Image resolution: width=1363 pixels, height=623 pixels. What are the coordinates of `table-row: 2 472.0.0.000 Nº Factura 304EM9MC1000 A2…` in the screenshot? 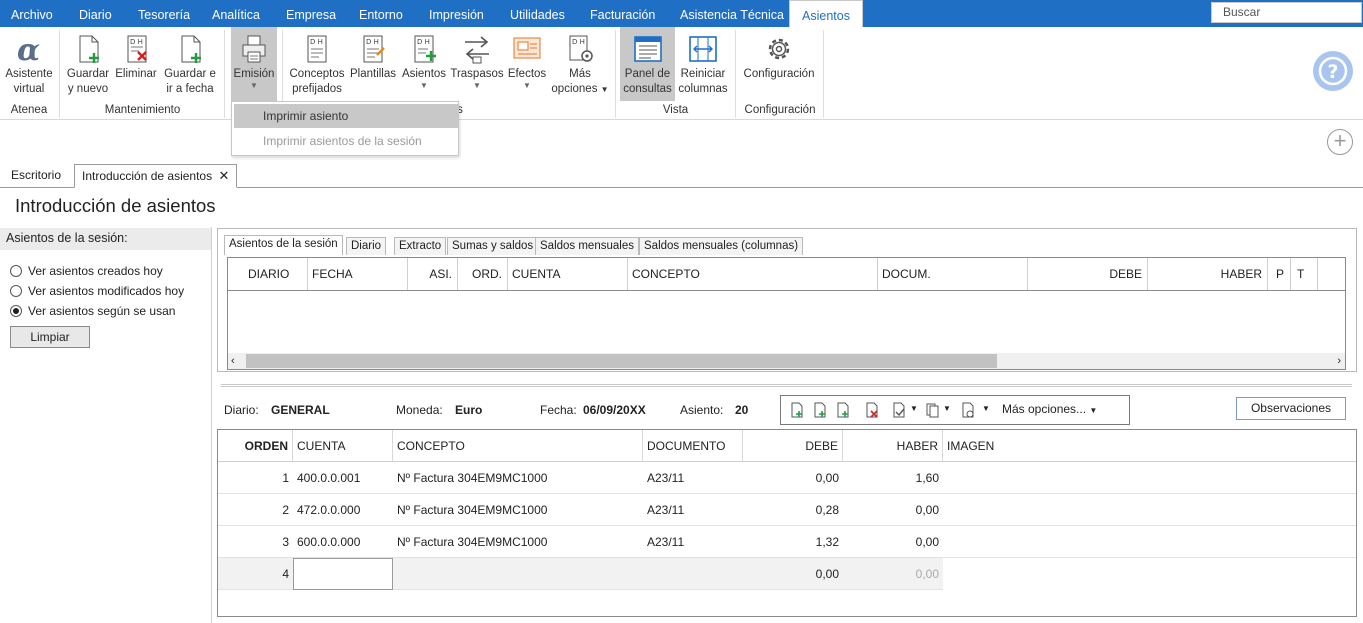 It's located at (787, 510).